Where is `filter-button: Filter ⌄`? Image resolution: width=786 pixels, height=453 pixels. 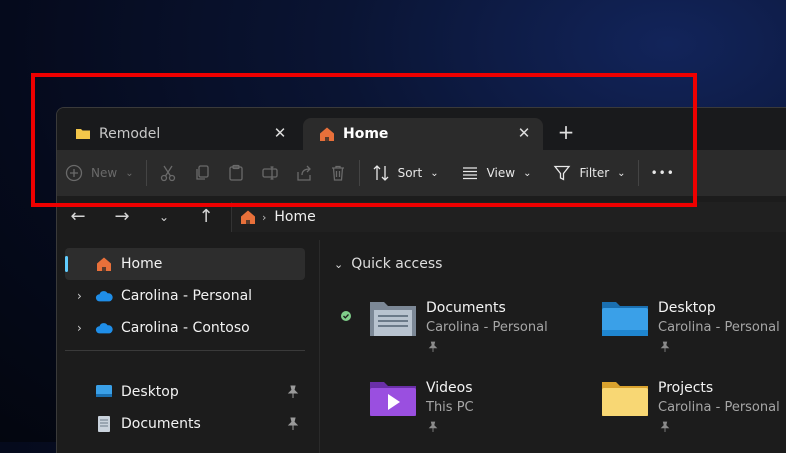
filter-button: Filter ⌄ is located at coordinates (589, 173).